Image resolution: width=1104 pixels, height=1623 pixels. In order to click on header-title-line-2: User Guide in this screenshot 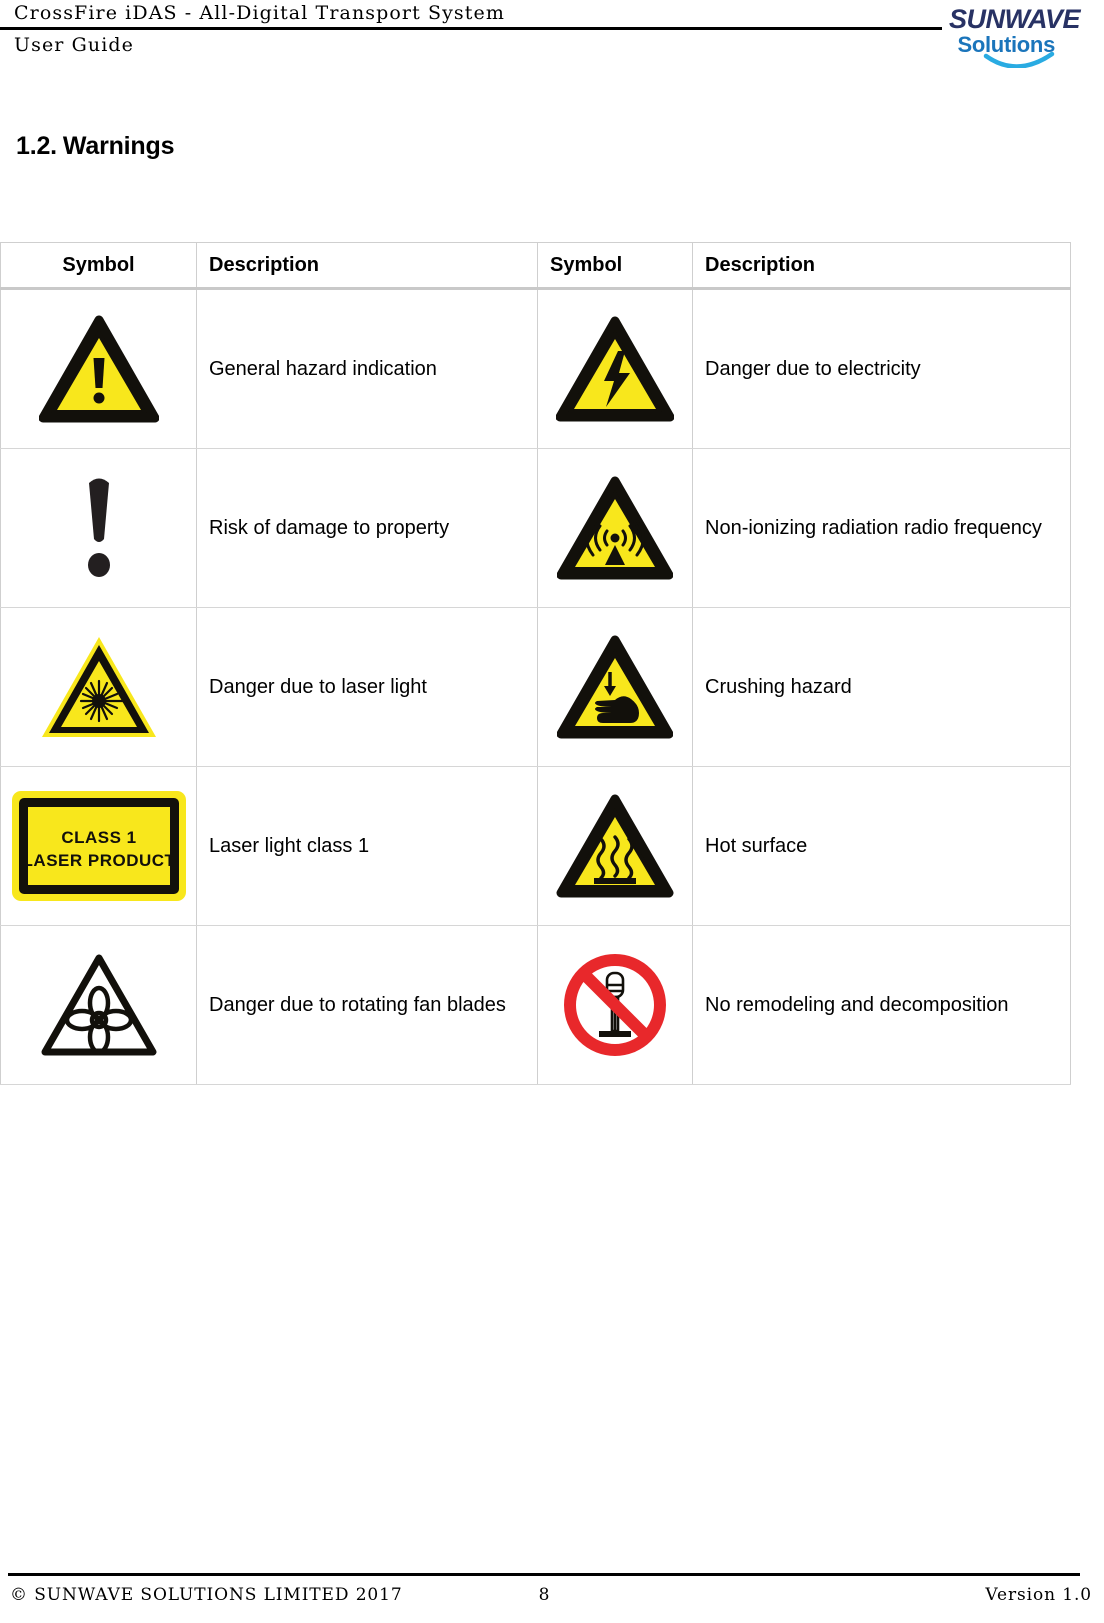, I will do `click(74, 45)`.